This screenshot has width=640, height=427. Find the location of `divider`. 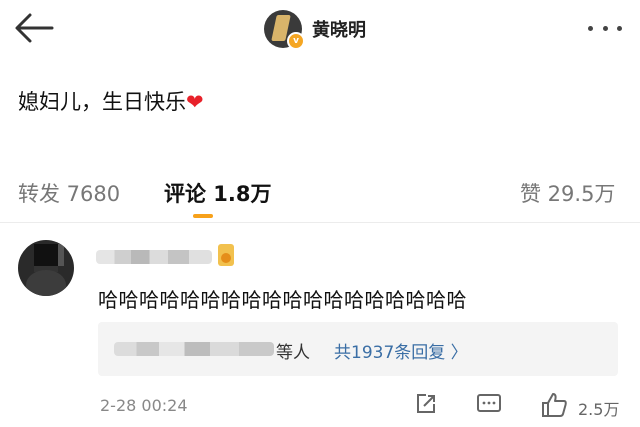

divider is located at coordinates (320, 222).